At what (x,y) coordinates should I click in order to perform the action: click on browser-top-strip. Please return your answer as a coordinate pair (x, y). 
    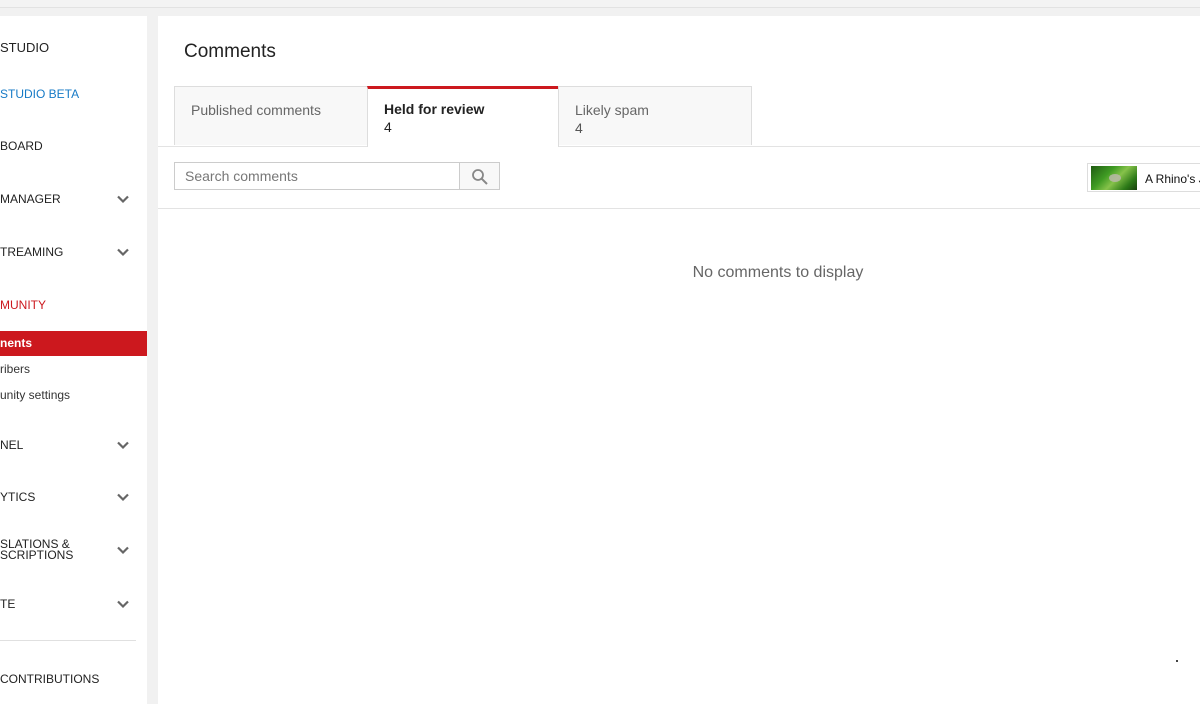
    Looking at the image, I should click on (600, 4).